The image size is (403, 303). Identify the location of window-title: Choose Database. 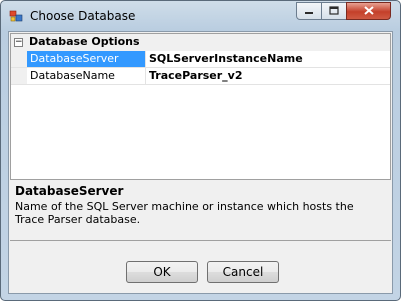
(83, 16).